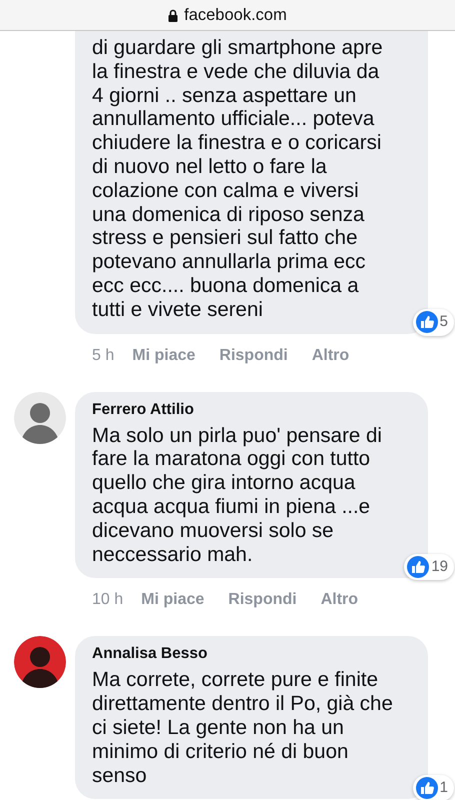  What do you see at coordinates (237, 495) in the screenshot?
I see `comment-text: Ma solo un pirla puo' pensare di fare la maratona oggi con tutto quello che gira intorno acqua acqua acqua fiumi in piena ...e dicevano muoversi solo se neccessario mah.` at bounding box center [237, 495].